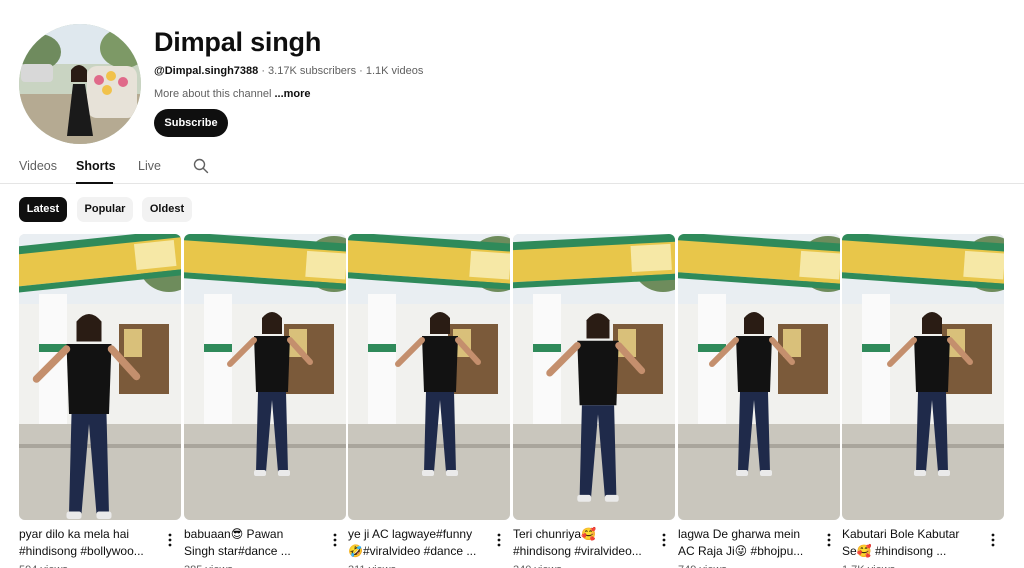 Image resolution: width=1024 pixels, height=568 pixels. What do you see at coordinates (43, 209) in the screenshot?
I see `chip-latest: Latest` at bounding box center [43, 209].